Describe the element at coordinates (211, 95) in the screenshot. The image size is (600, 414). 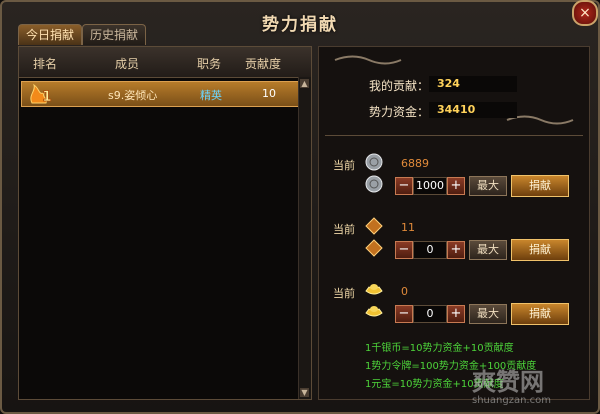
I see `member-position: 精英` at that location.